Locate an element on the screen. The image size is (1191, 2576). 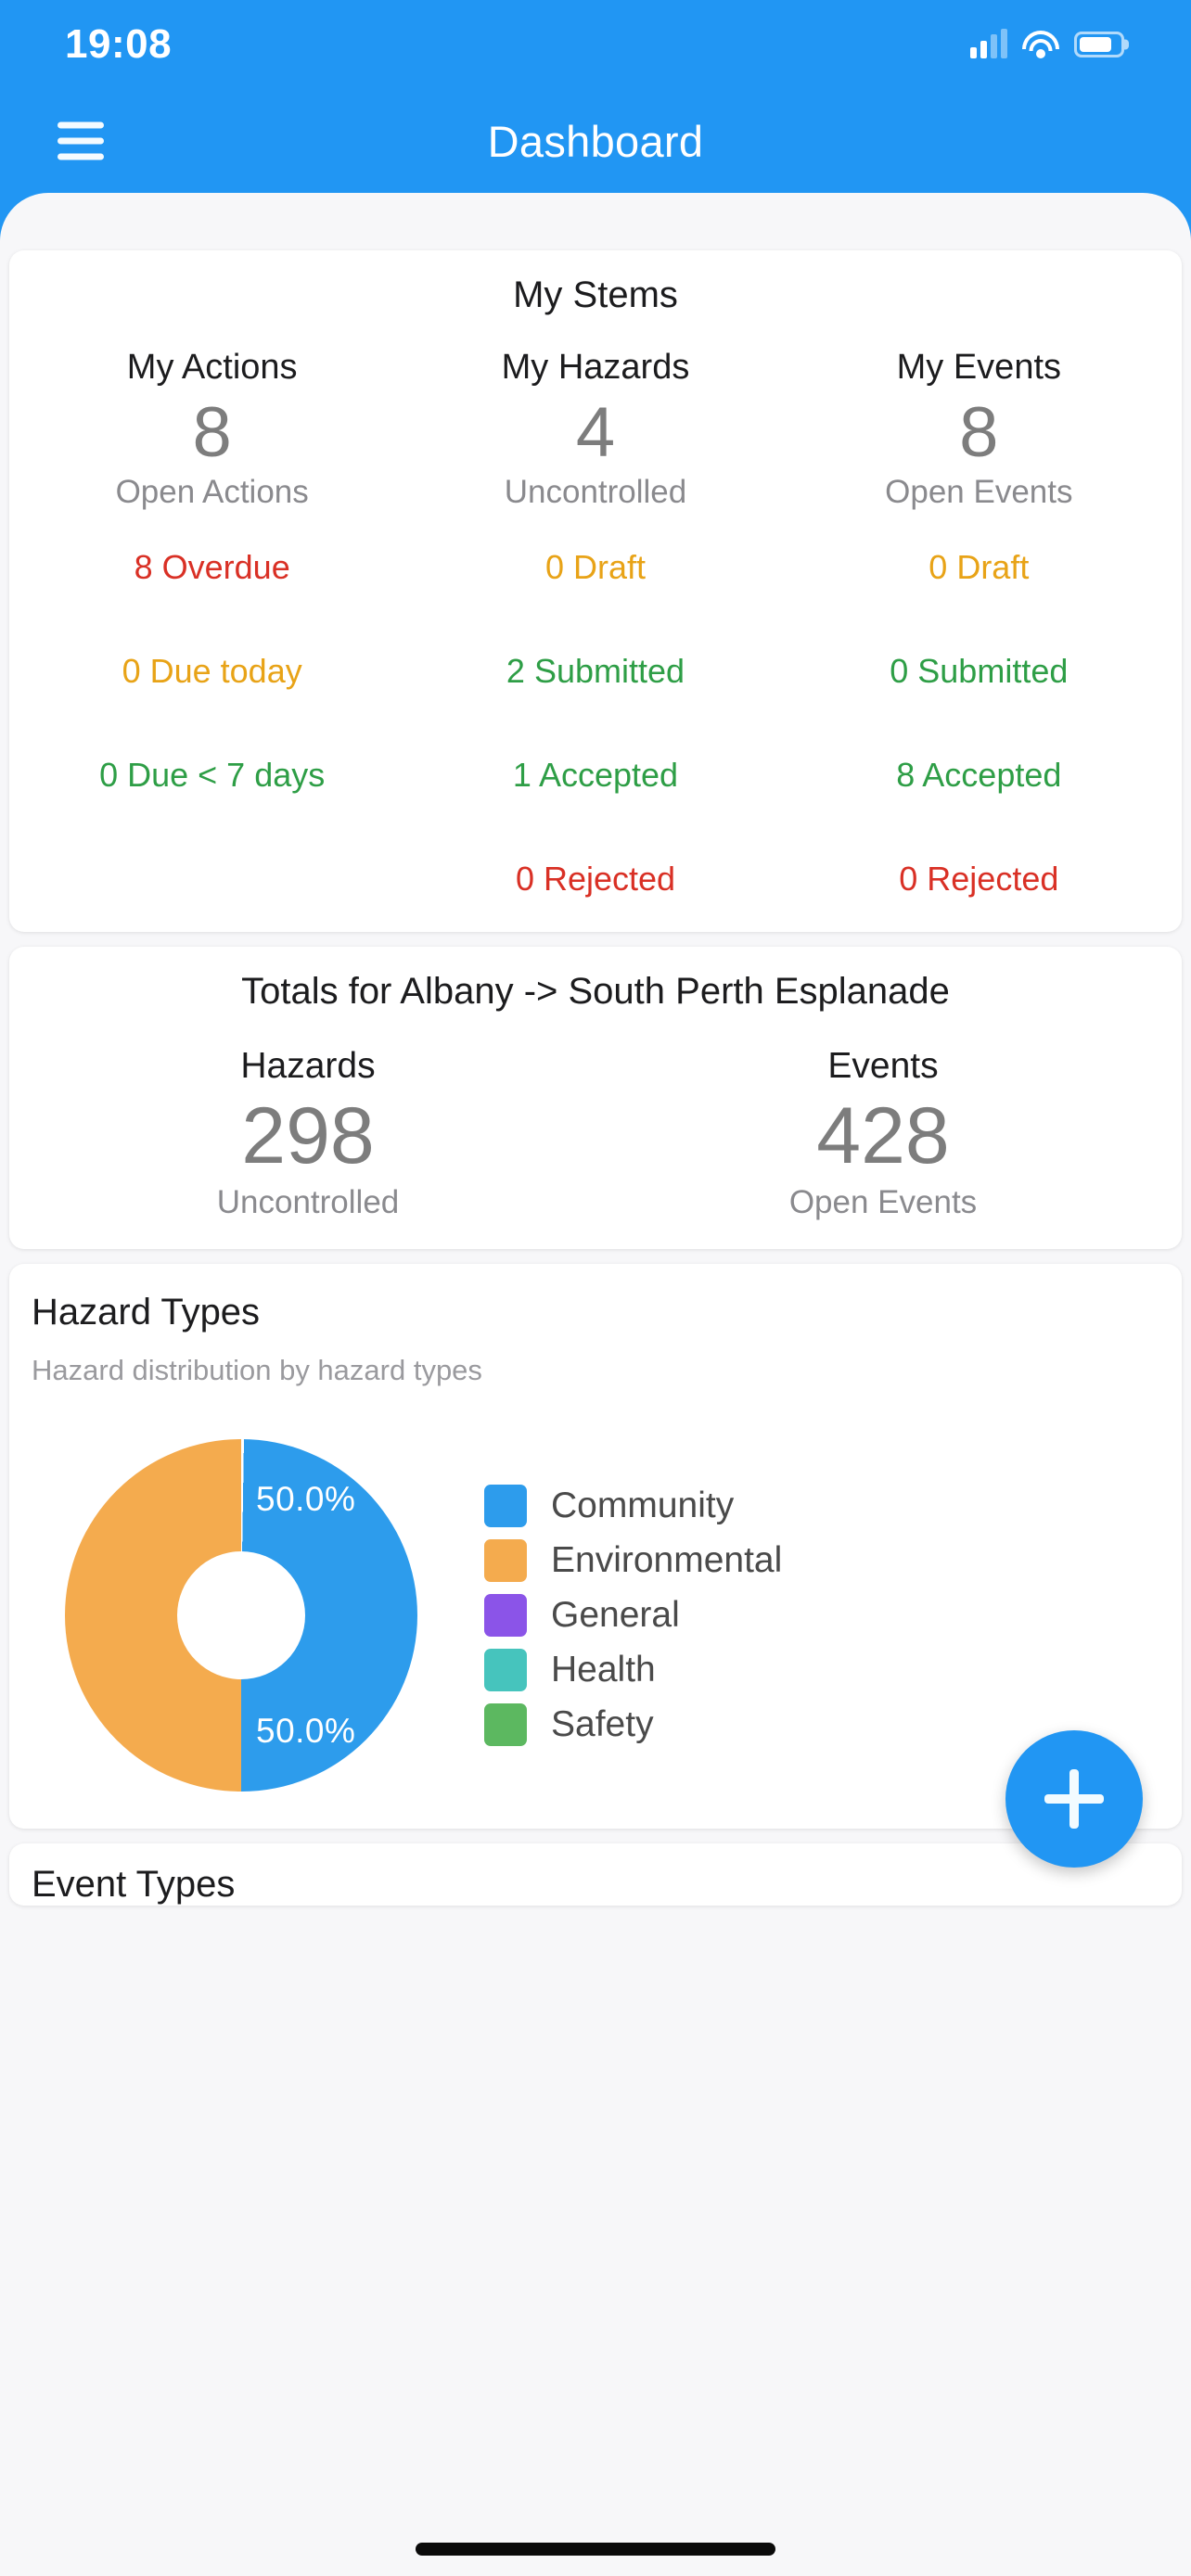
totals-heading: Hazards is located at coordinates (308, 1066).